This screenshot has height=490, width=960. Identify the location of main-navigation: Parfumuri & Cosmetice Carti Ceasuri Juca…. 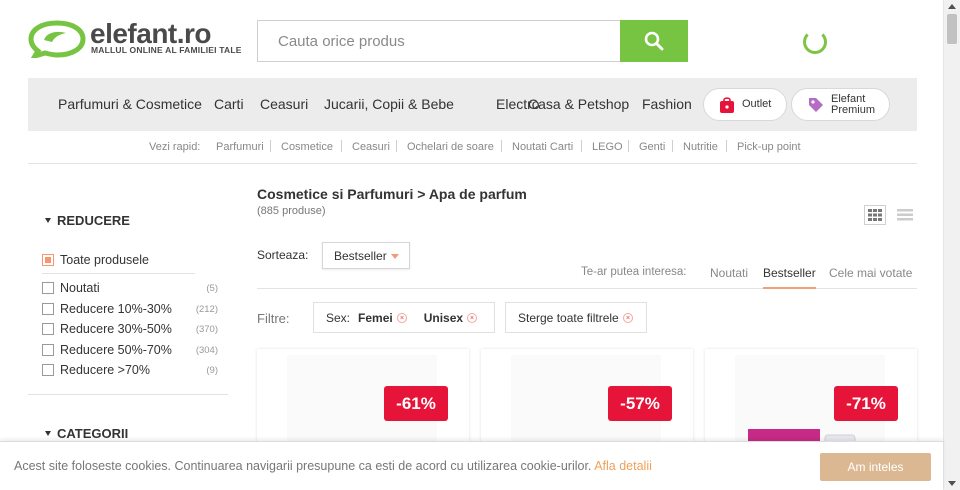
(472, 104).